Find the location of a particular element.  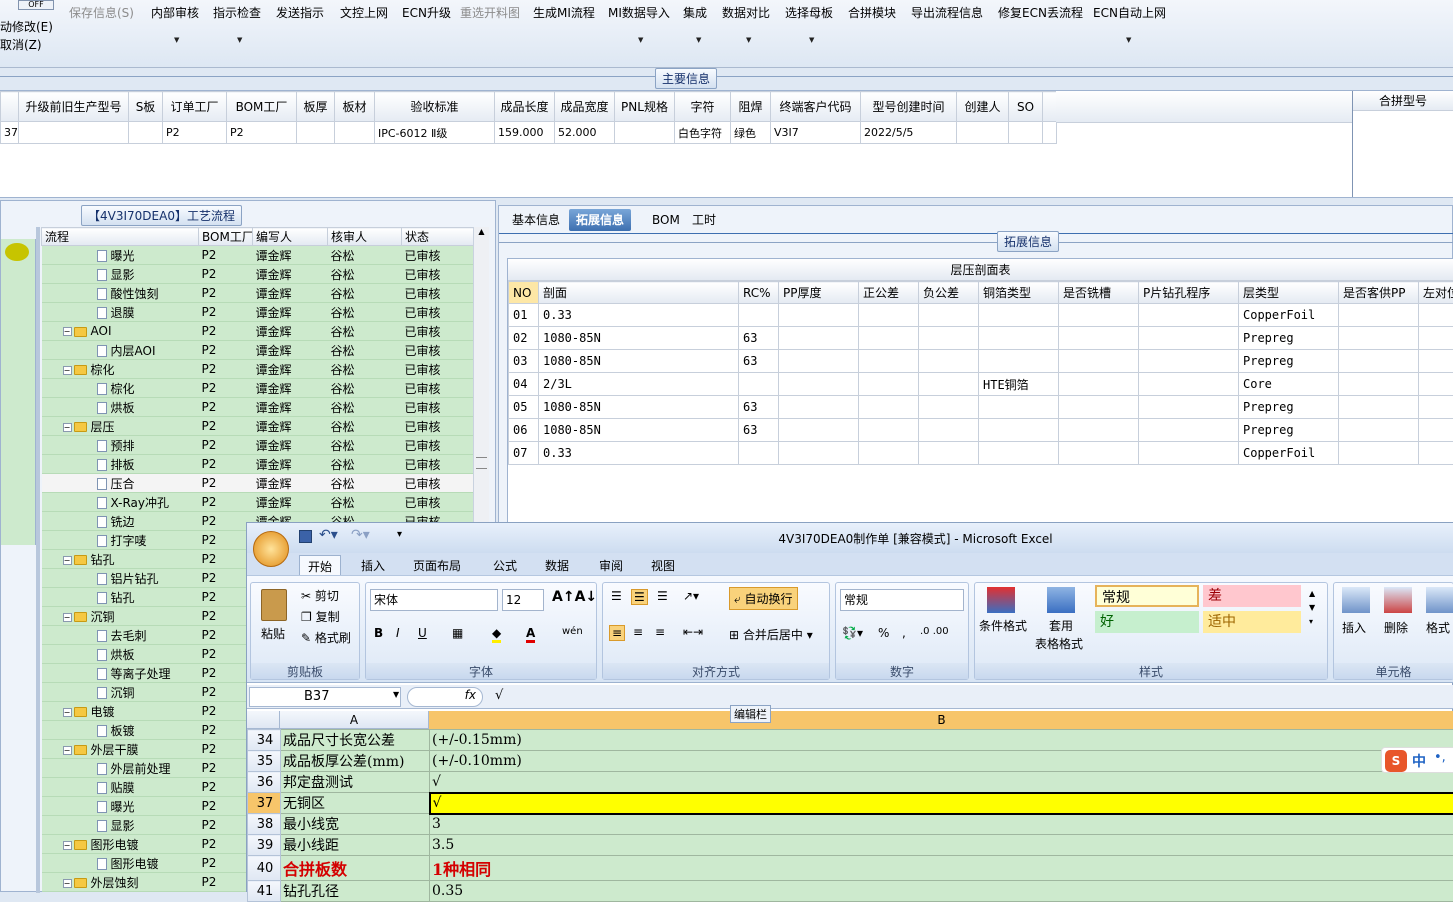

cell-a: 合拼板数 is located at coordinates (355, 868).